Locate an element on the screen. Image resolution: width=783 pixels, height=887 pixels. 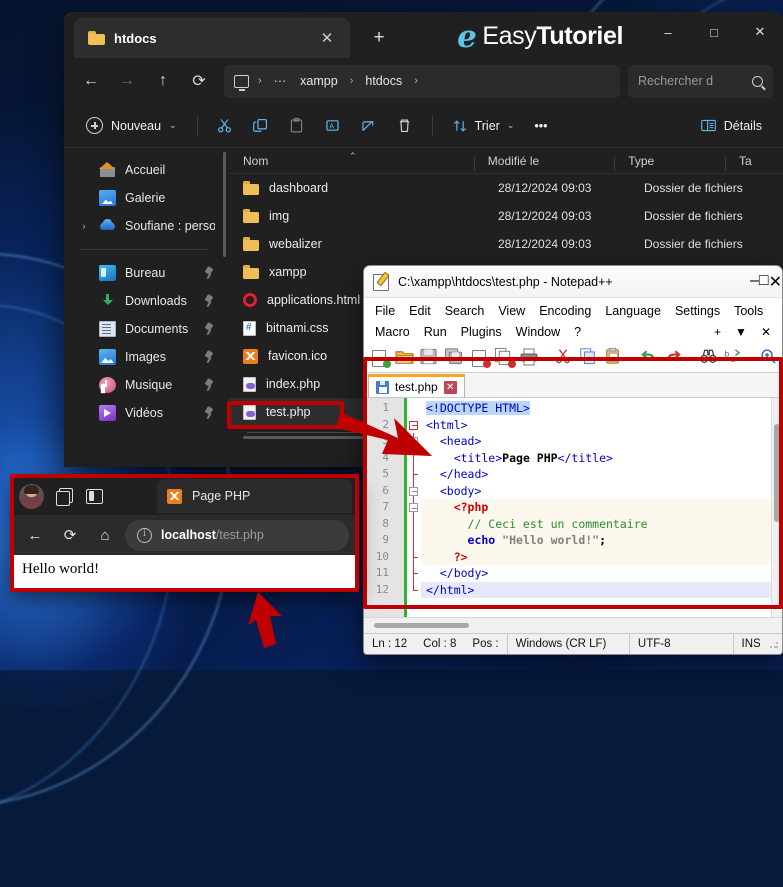
column-header-type: Type is located at coordinates (669, 162).